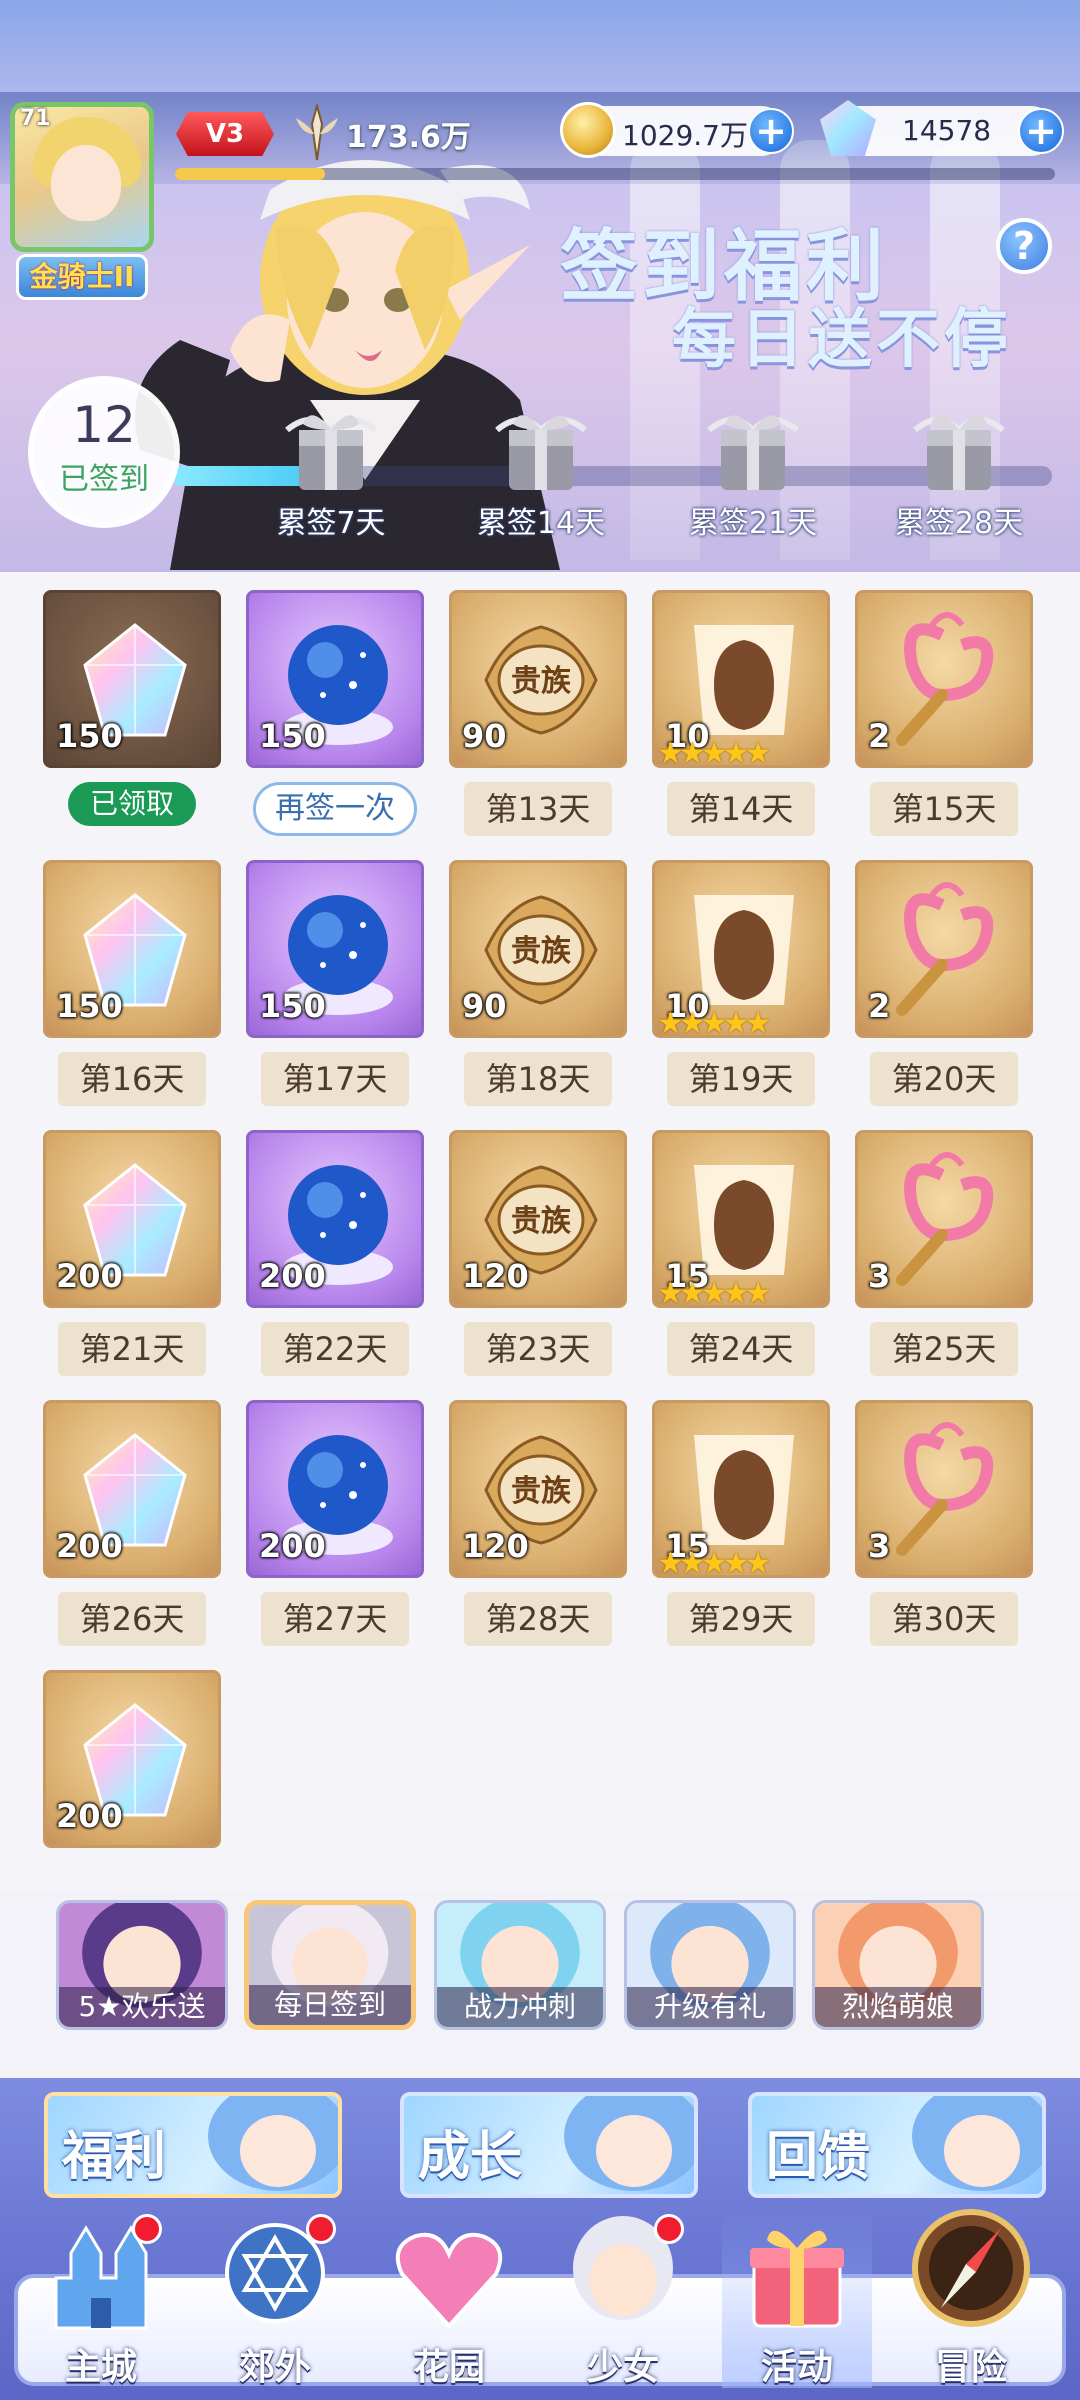  I want to click on event-tab-label: 升级有礼, so click(710, 2007).